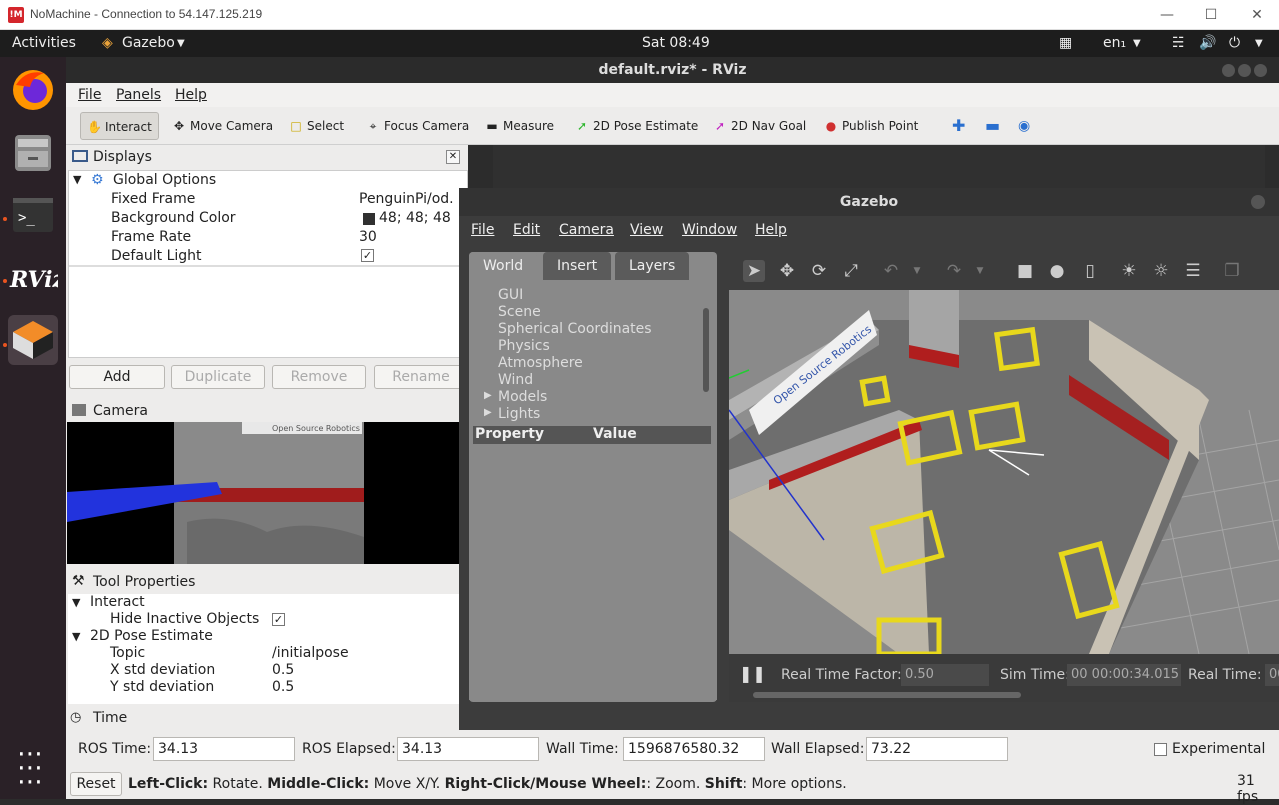  I want to click on menu-panels: Panels, so click(138, 95).